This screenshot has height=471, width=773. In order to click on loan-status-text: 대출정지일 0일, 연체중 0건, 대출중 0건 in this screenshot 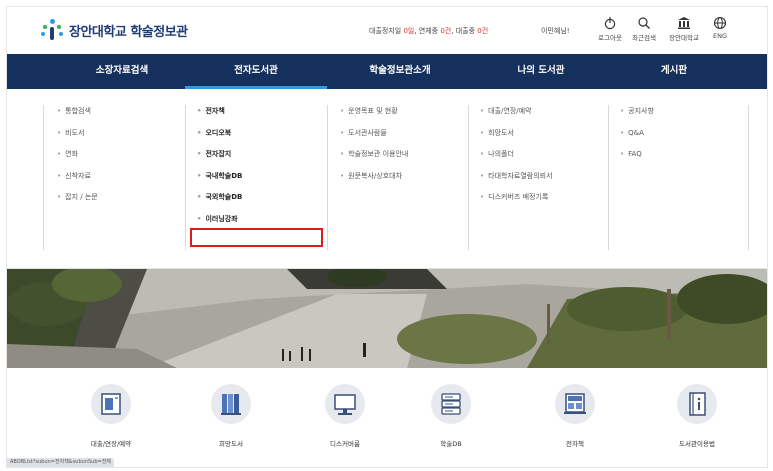, I will do `click(429, 31)`.